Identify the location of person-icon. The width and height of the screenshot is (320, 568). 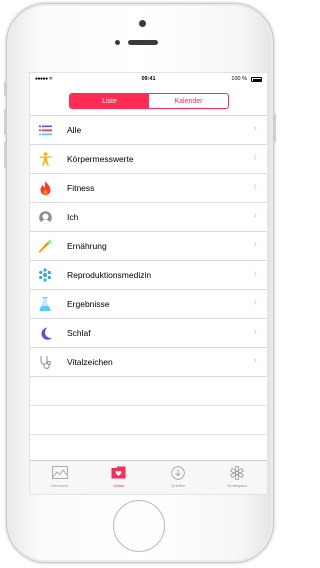
(45, 217).